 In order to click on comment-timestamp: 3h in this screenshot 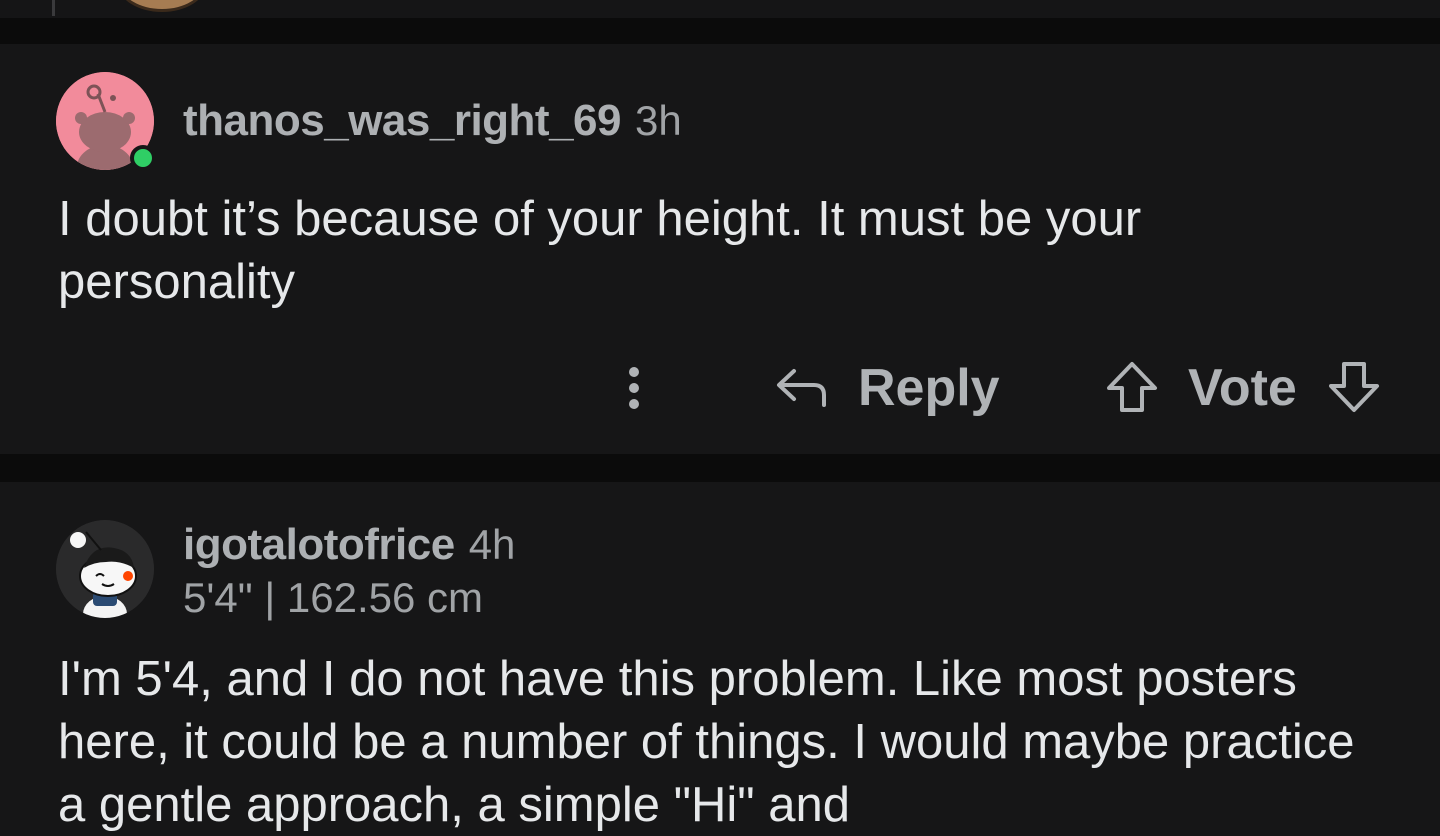, I will do `click(658, 120)`.